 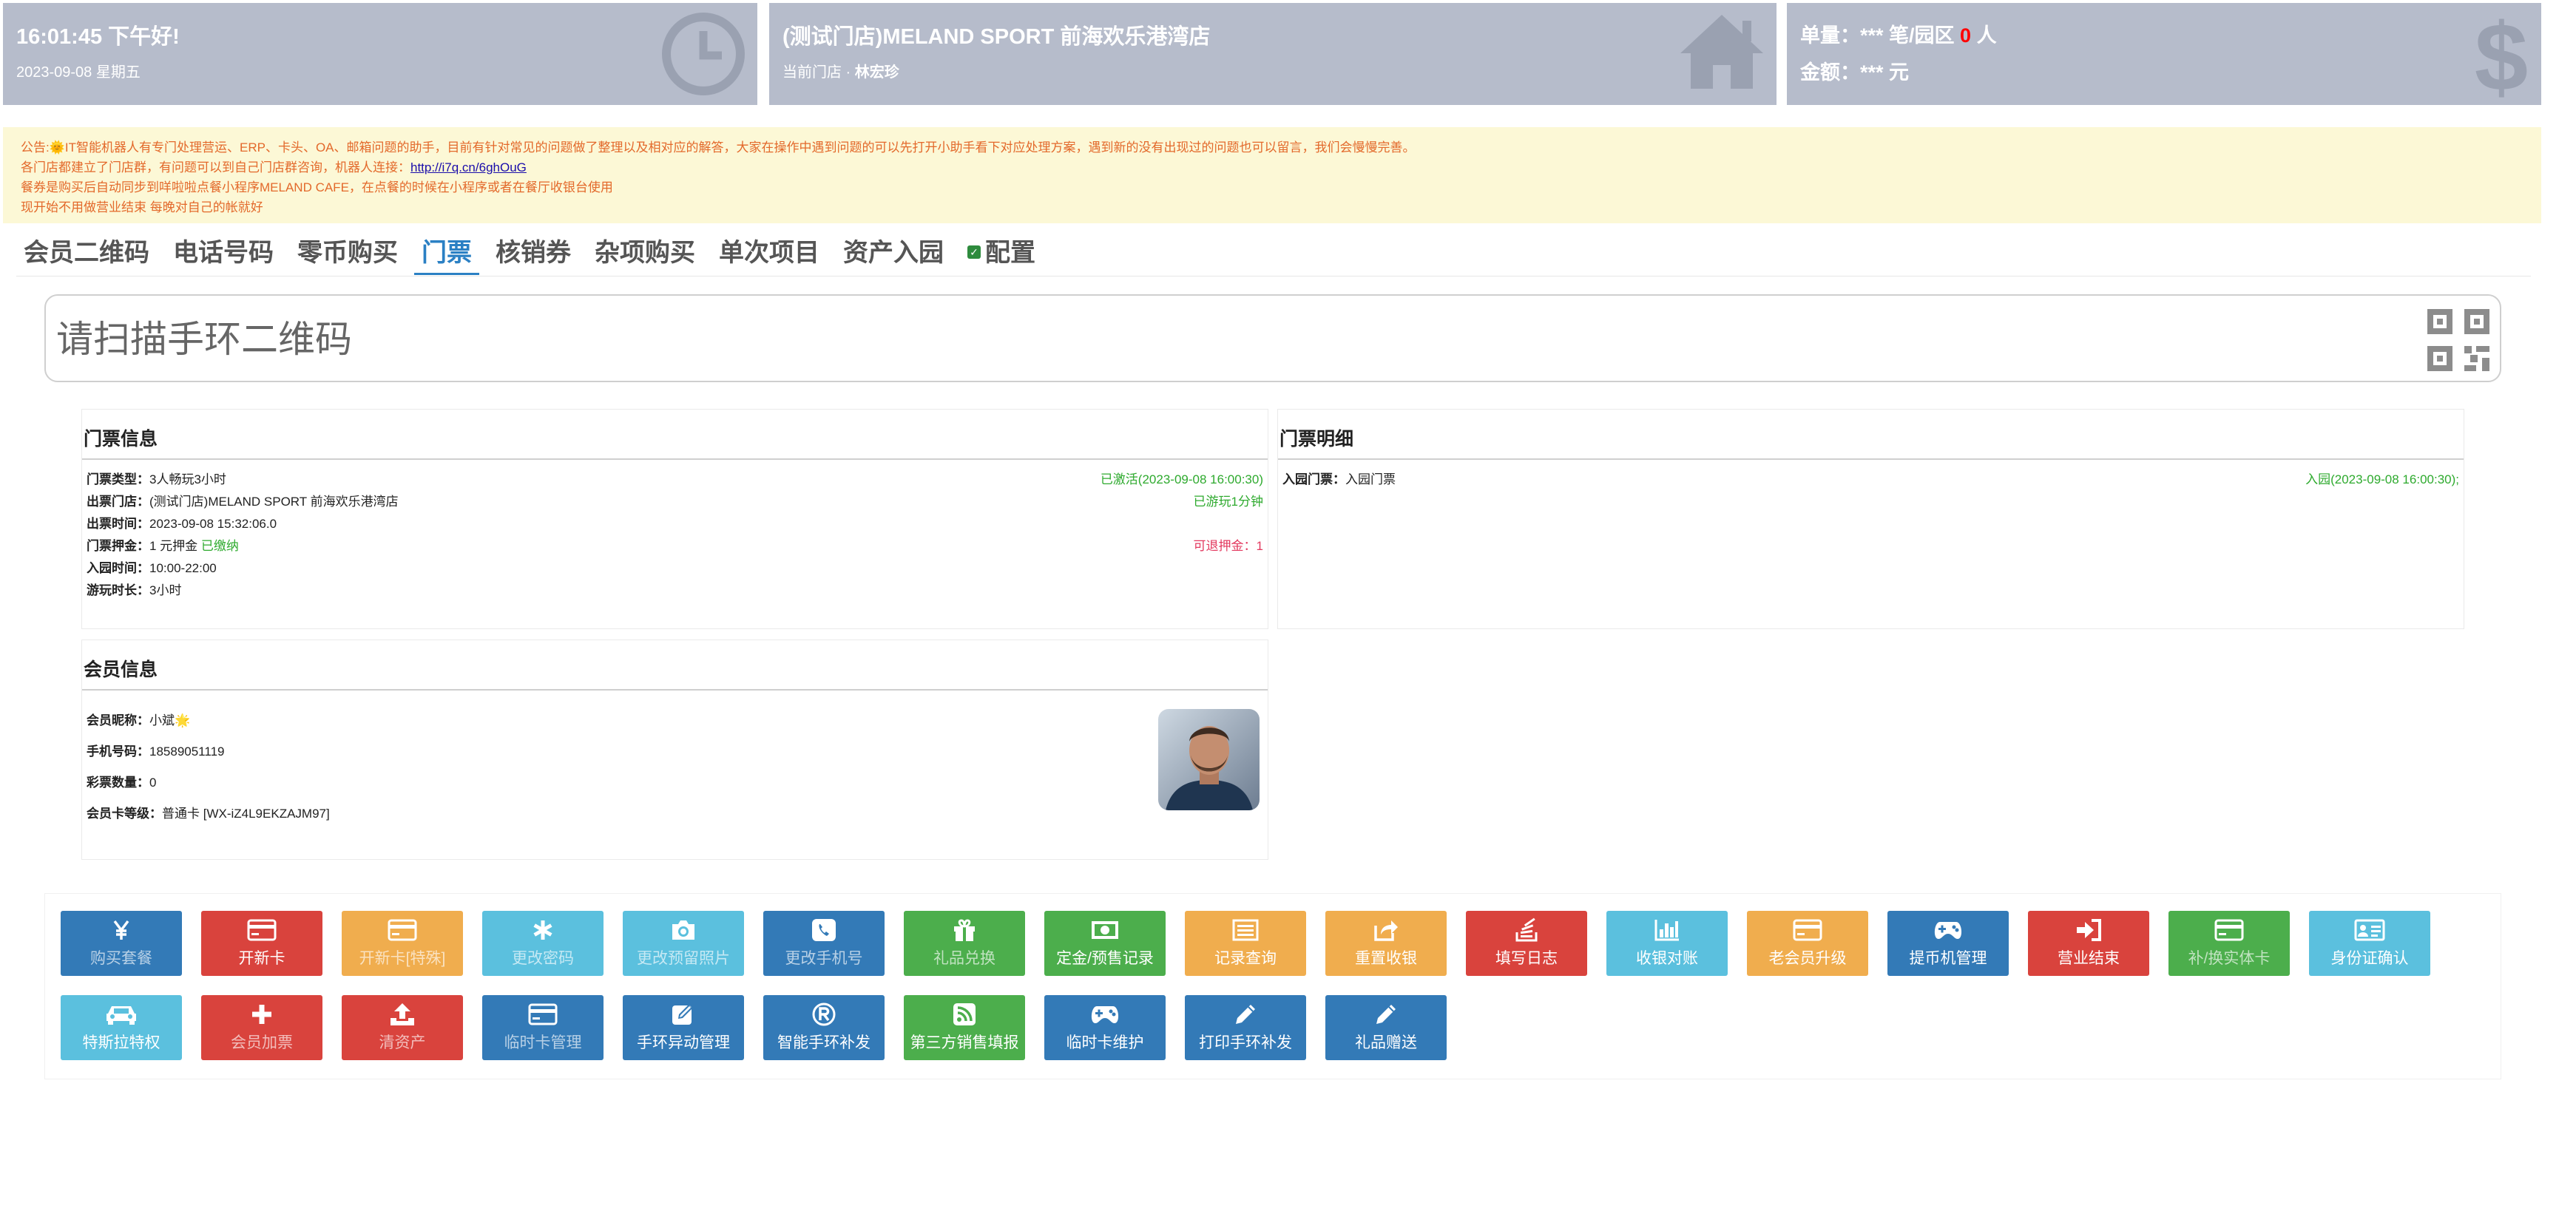 What do you see at coordinates (1667, 959) in the screenshot?
I see `action-button-label: 收银对账` at bounding box center [1667, 959].